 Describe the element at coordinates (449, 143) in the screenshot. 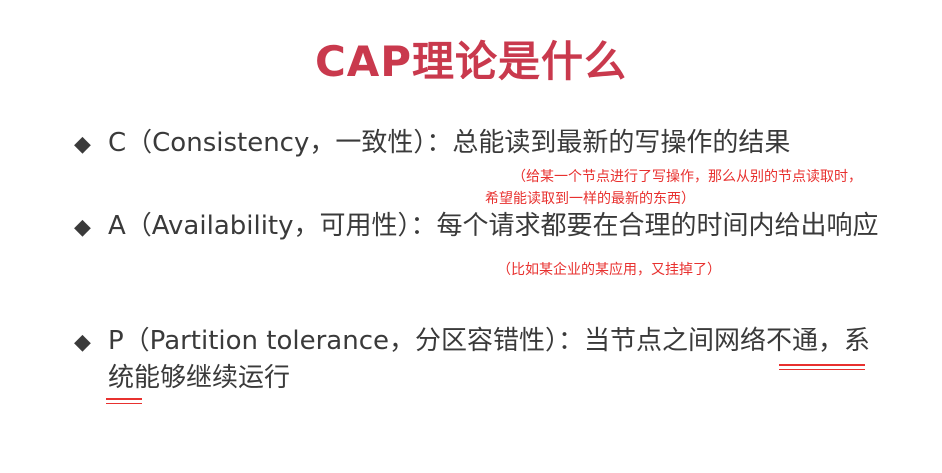

I see `bullet-consistency-text: C（Consistency，一致性）：总能读到最新的写操作的结果` at that location.